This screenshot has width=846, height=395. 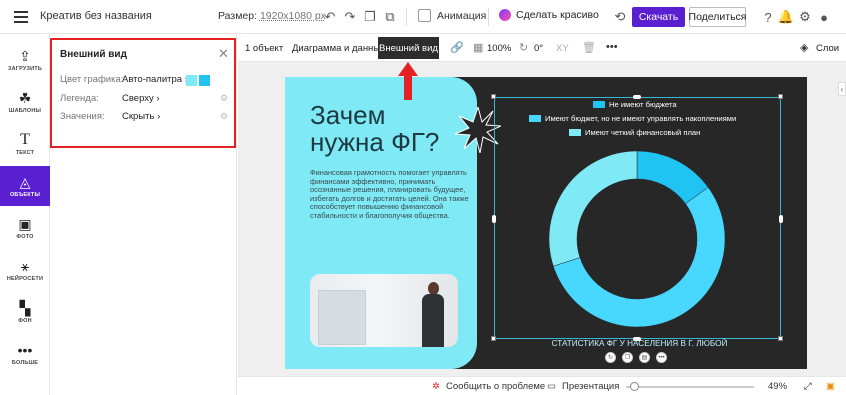 I want to click on chart-caption: СТАТИСТИКА ФГ У НАСЕЛЕНИЯ В Г. ЛЮБОЙ, so click(x=639, y=343).